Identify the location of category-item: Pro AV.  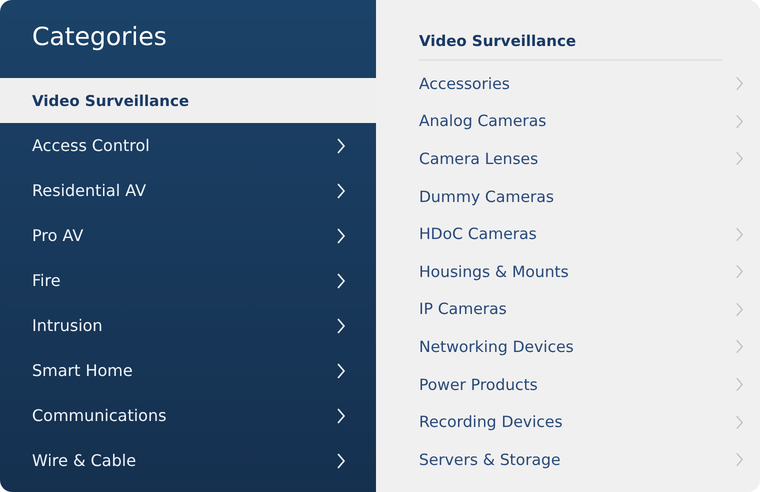
(188, 235).